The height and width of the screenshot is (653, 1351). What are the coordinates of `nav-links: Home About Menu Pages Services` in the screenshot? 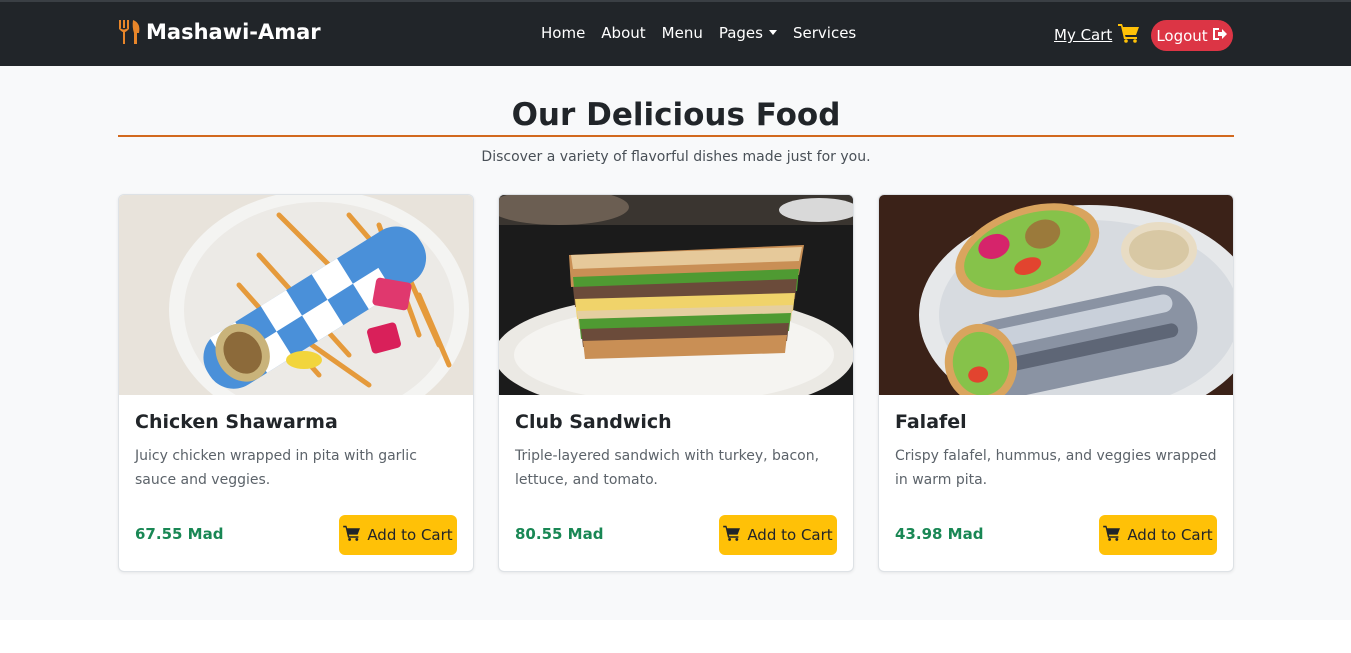 It's located at (706, 33).